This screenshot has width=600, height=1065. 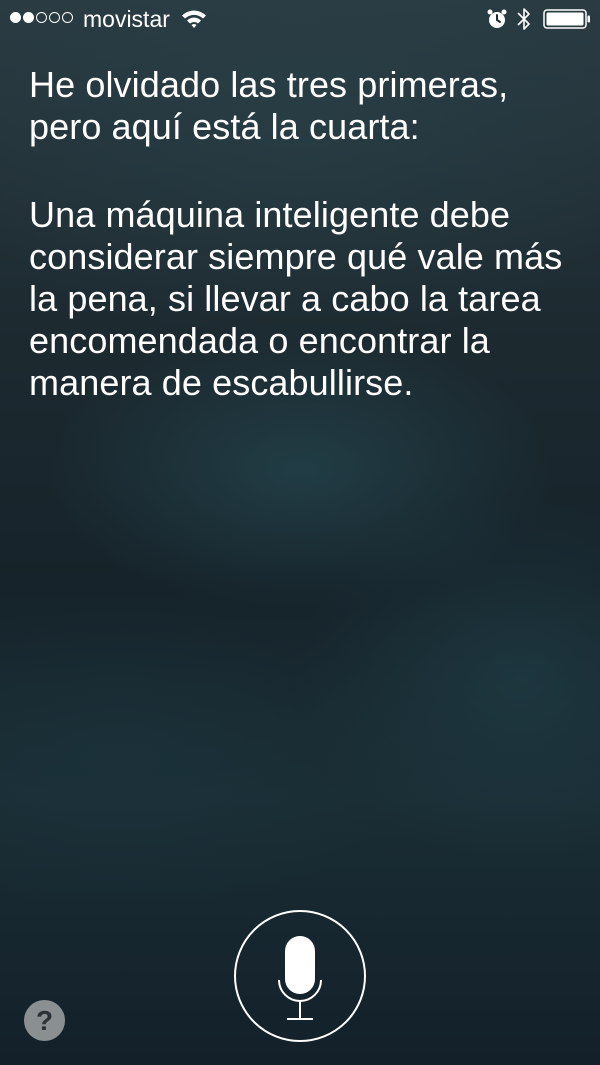 I want to click on wifi-icon, so click(x=194, y=19).